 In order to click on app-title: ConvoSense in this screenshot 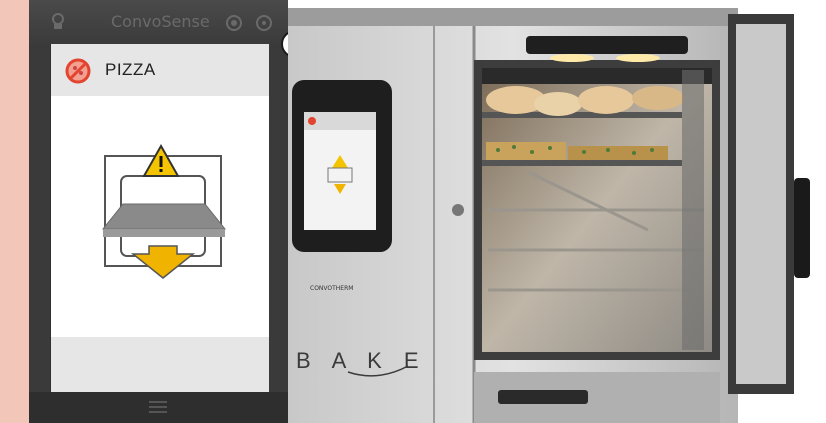, I will do `click(160, 21)`.